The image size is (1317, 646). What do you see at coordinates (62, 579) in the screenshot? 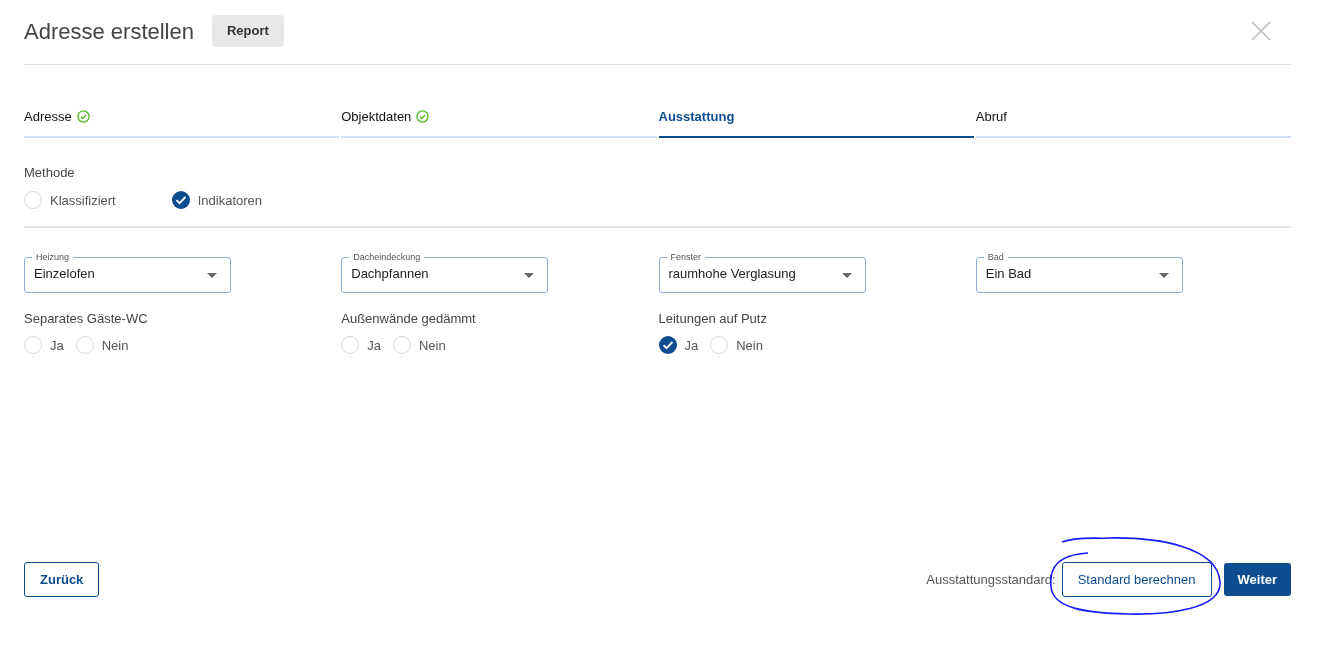
I see `back-button: Zurück` at bounding box center [62, 579].